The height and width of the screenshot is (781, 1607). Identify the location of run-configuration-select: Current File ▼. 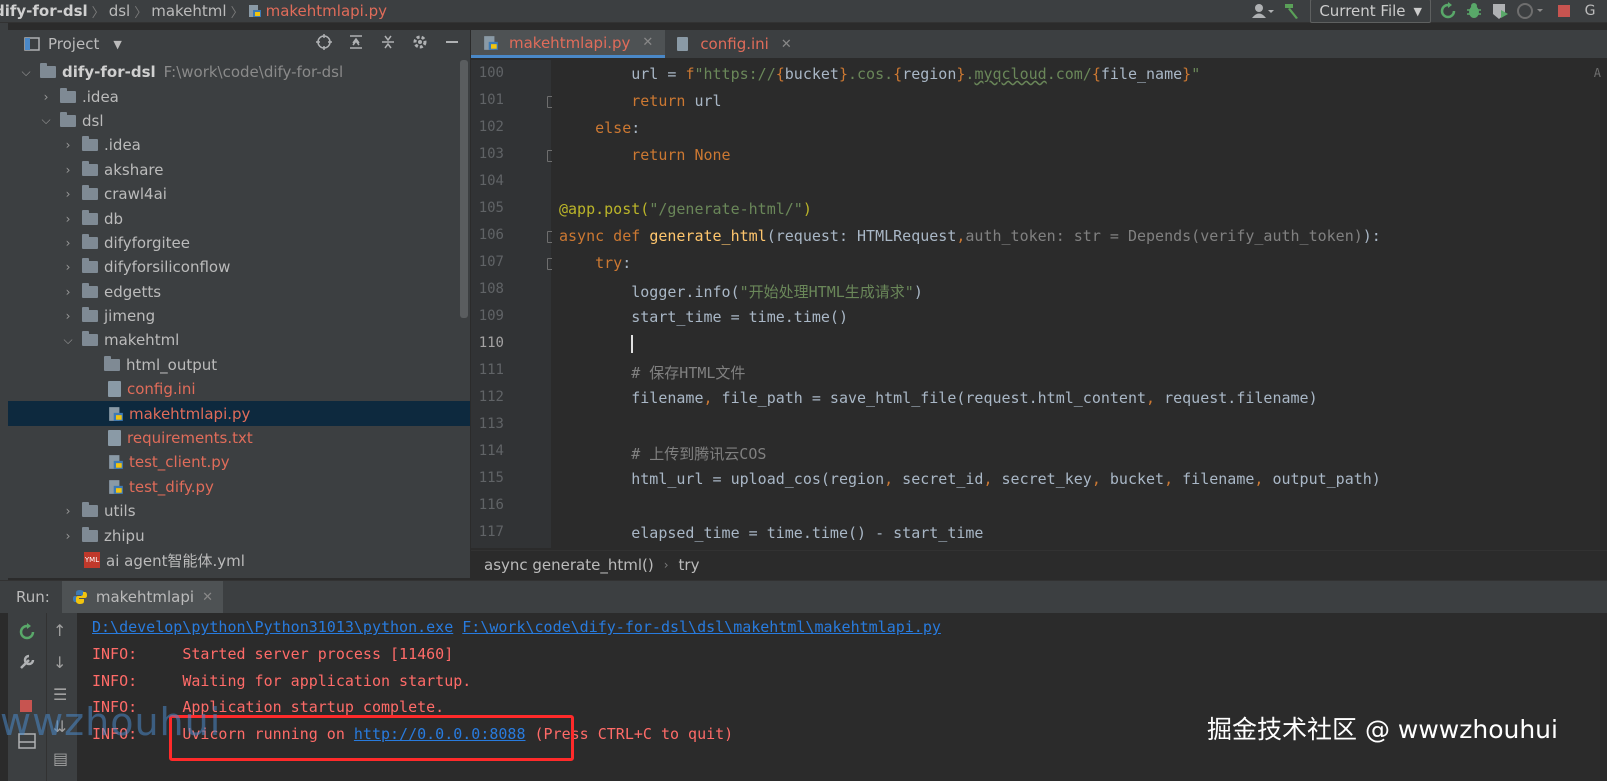
(1370, 11).